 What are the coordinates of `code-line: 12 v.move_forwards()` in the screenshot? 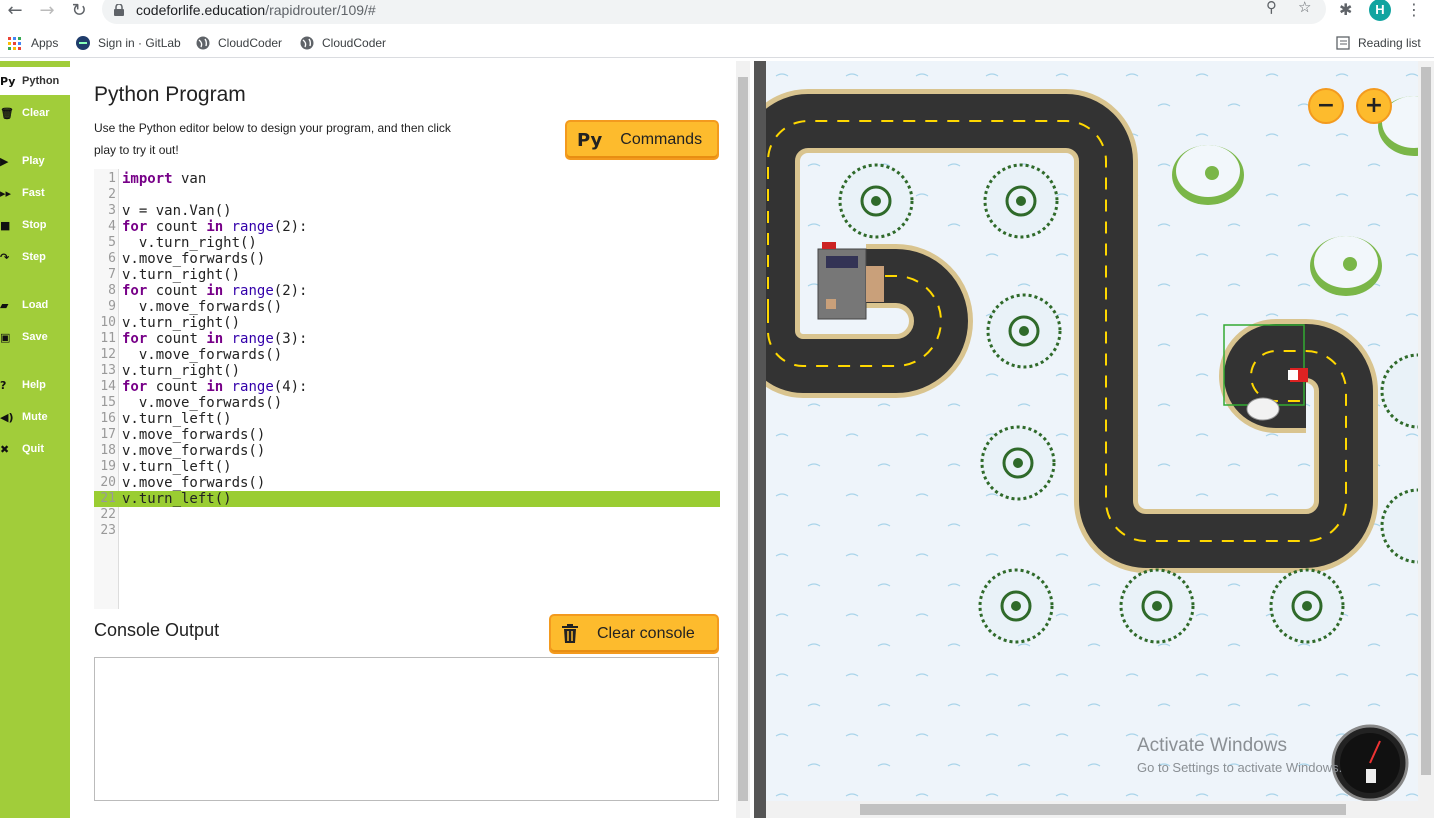 It's located at (407, 355).